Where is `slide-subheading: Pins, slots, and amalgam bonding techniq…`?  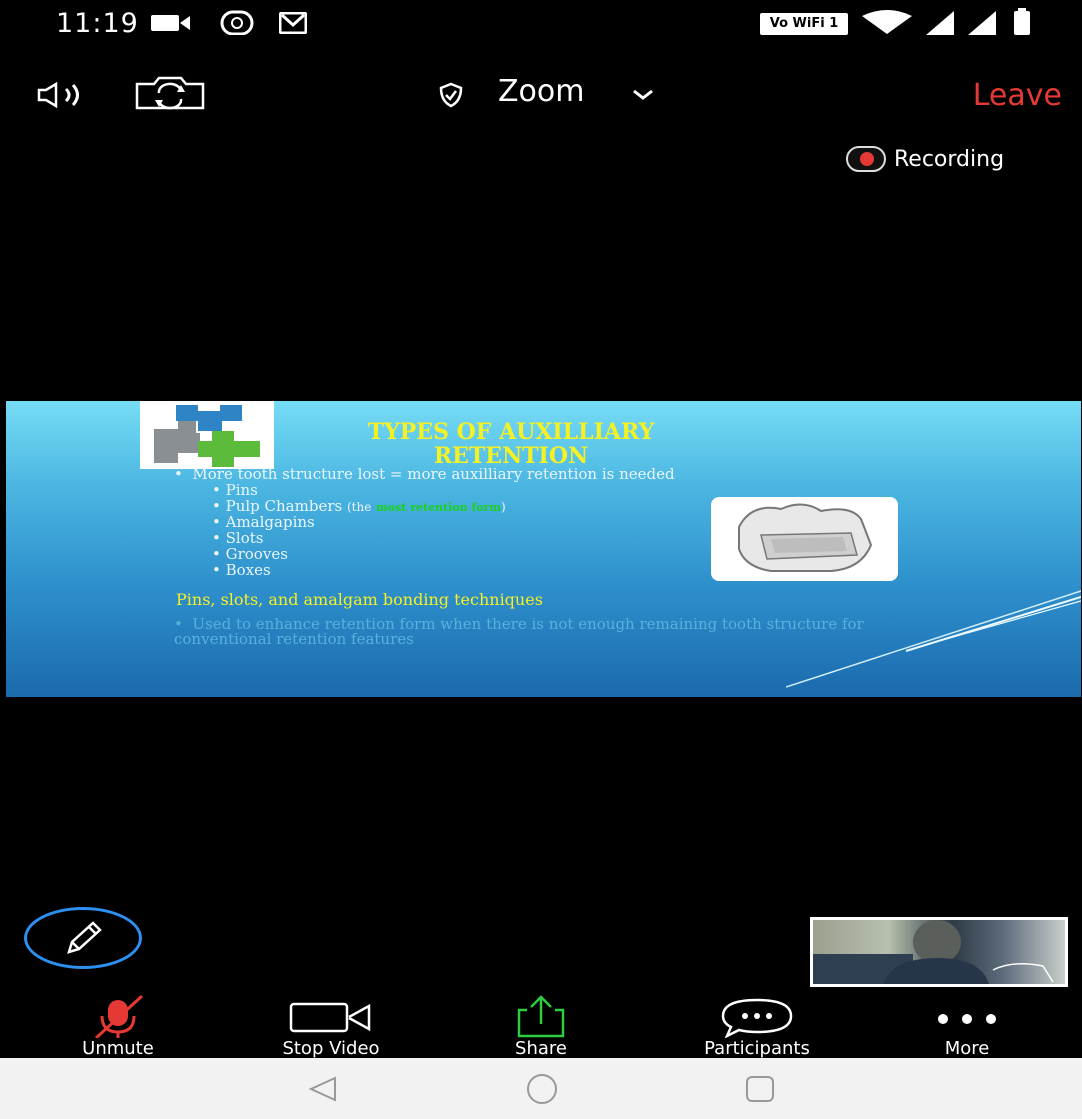
slide-subheading: Pins, slots, and amalgam bonding techniq… is located at coordinates (359, 599).